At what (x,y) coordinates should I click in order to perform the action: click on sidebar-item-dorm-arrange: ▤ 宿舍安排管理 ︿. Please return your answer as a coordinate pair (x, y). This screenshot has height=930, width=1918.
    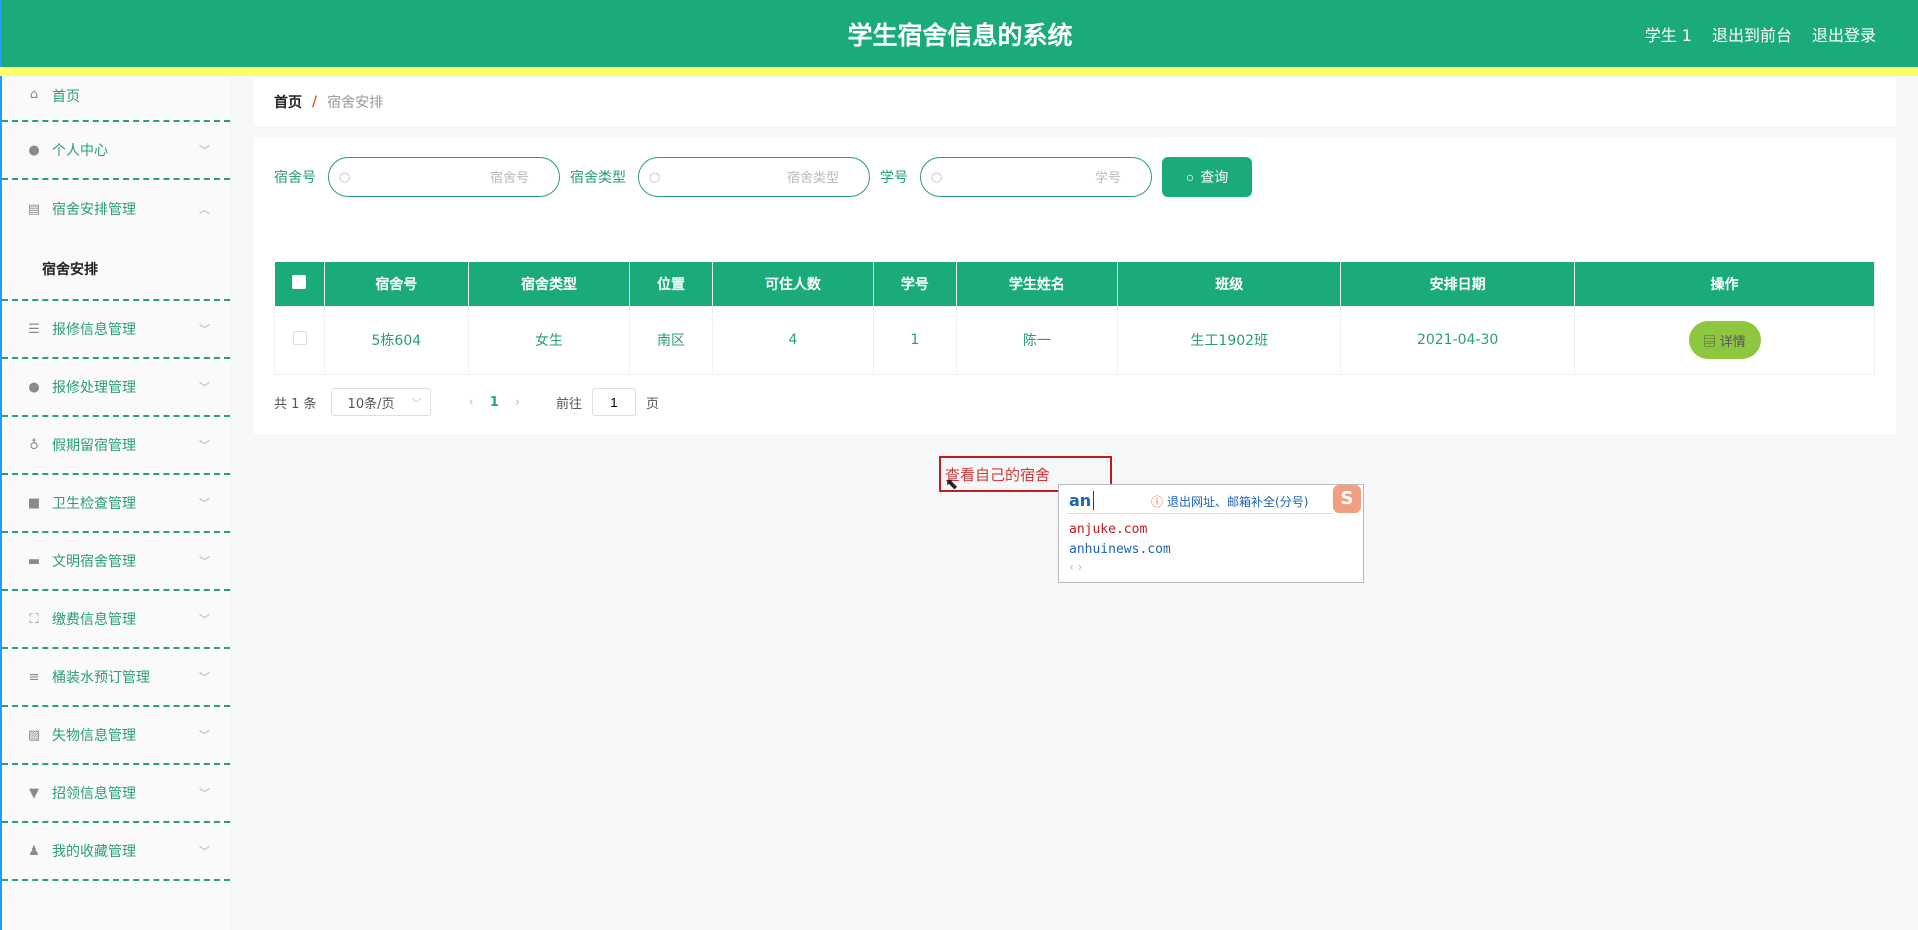
    Looking at the image, I should click on (116, 209).